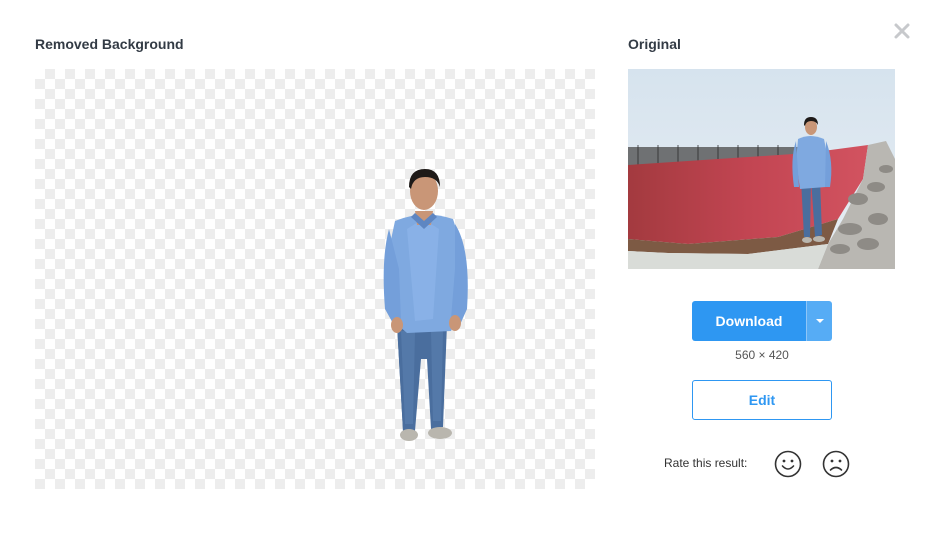 The height and width of the screenshot is (540, 930). What do you see at coordinates (836, 464) in the screenshot?
I see `smiley-sad-icon` at bounding box center [836, 464].